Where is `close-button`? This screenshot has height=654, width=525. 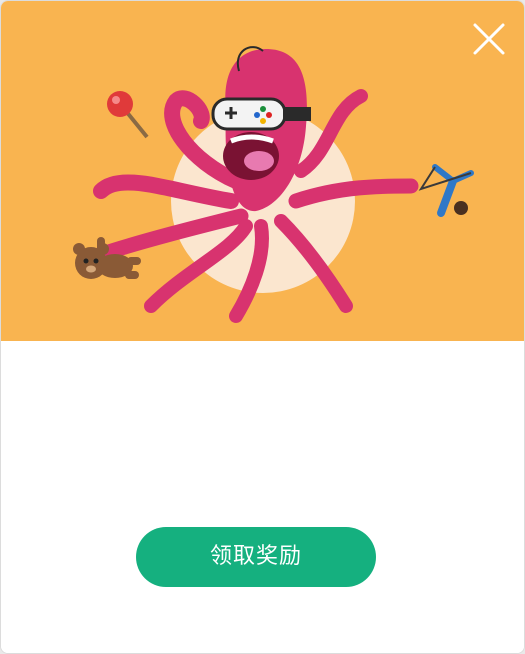
close-button is located at coordinates (489, 39).